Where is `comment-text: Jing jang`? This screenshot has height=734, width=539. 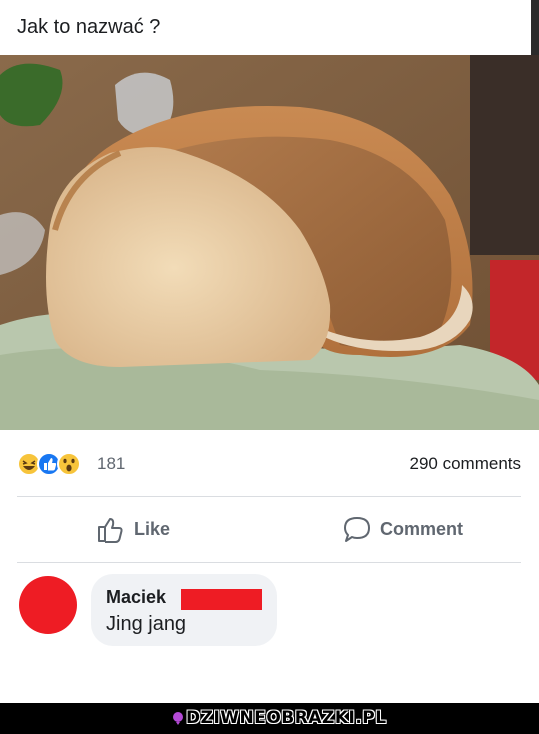
comment-text: Jing jang is located at coordinates (146, 624).